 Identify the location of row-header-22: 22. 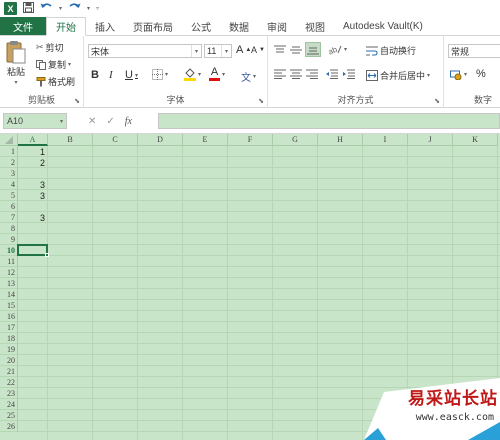
(9, 382).